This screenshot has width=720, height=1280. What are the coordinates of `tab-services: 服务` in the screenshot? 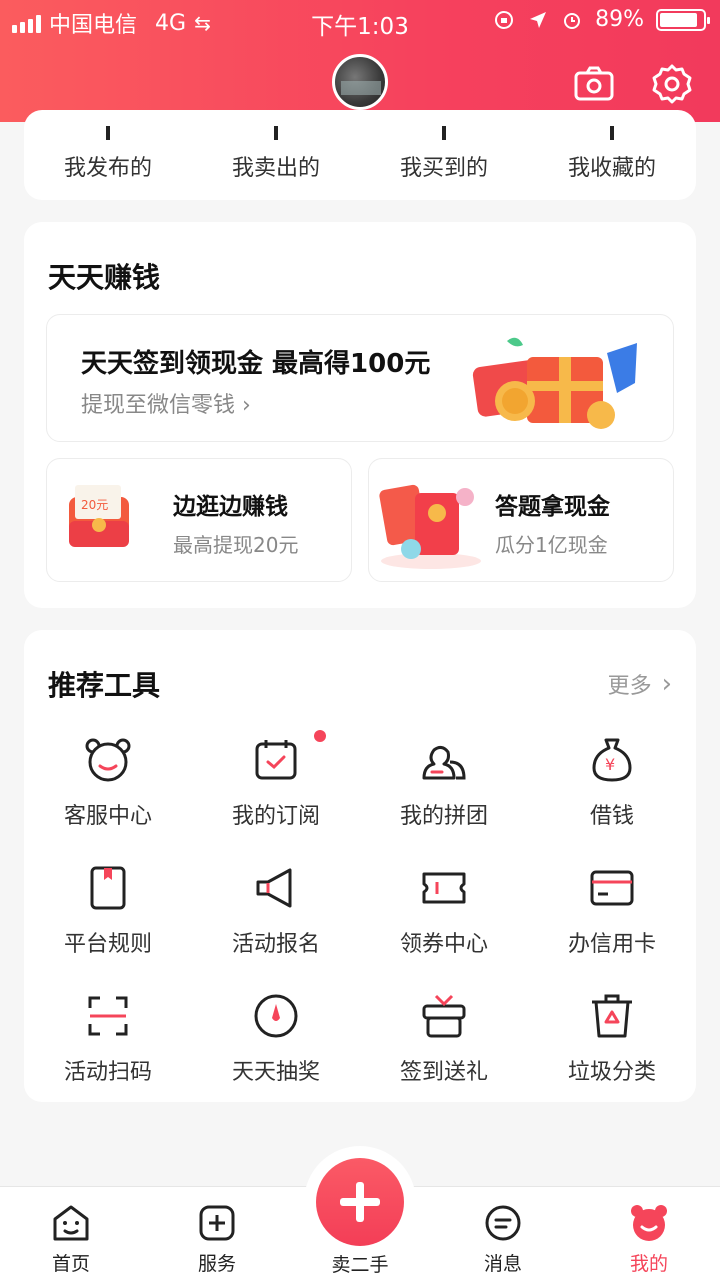 It's located at (217, 1233).